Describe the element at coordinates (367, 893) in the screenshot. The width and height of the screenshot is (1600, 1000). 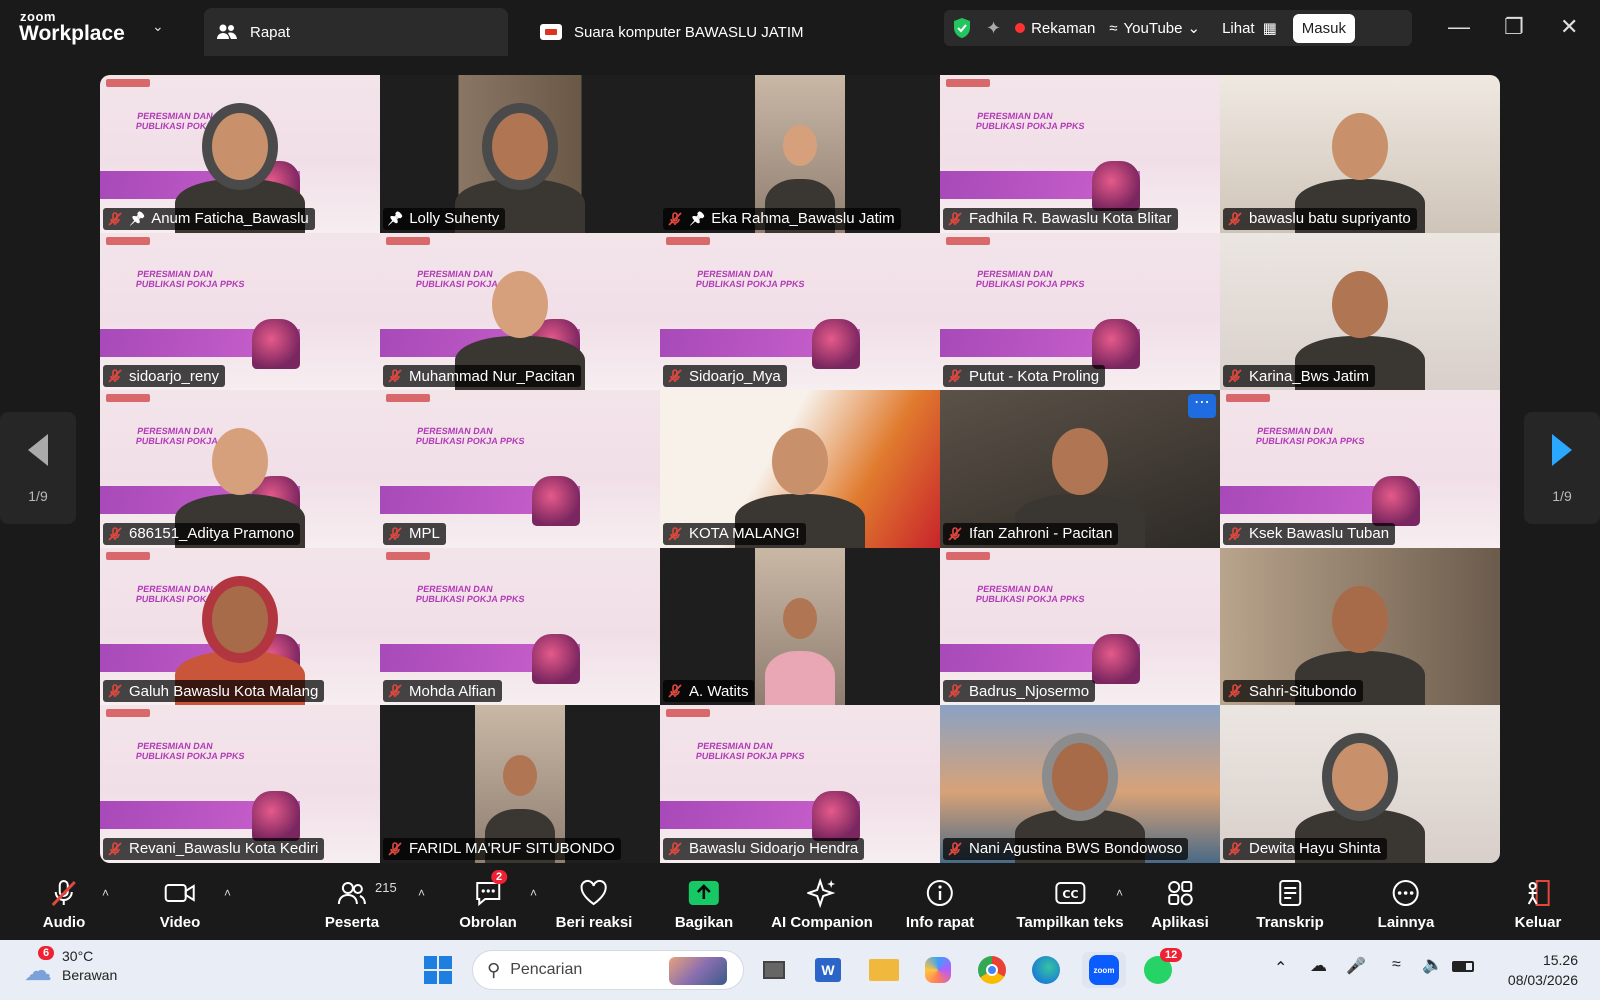
I see `participants-icon: 215` at that location.